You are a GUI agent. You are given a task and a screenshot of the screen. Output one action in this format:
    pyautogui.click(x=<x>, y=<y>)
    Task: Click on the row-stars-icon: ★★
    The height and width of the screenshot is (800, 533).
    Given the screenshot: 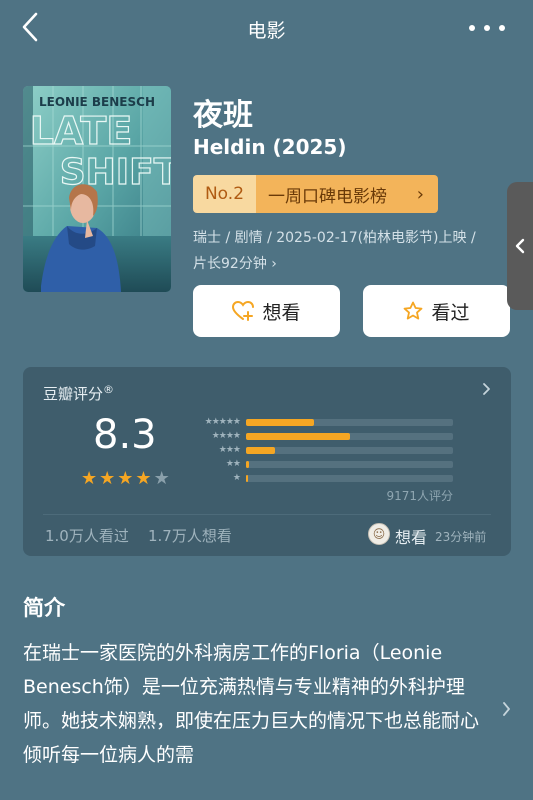 What is the action you would take?
    pyautogui.click(x=233, y=464)
    